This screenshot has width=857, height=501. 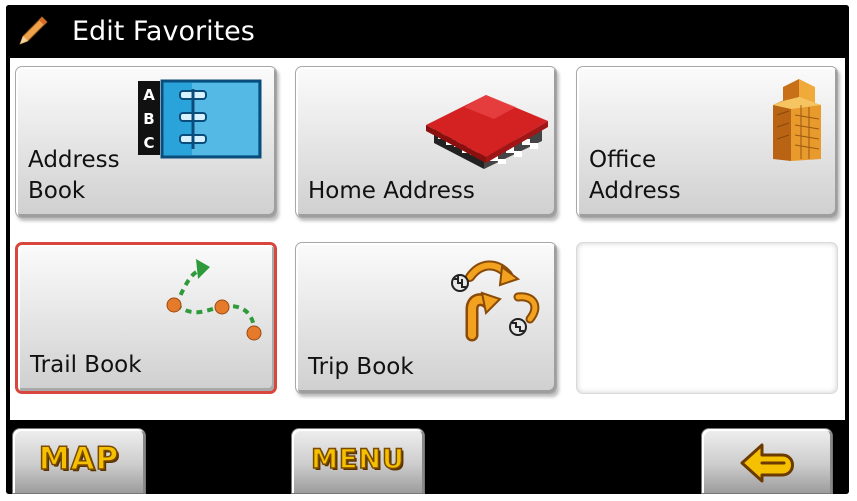 I want to click on office-address-label: Office Address, so click(x=635, y=175).